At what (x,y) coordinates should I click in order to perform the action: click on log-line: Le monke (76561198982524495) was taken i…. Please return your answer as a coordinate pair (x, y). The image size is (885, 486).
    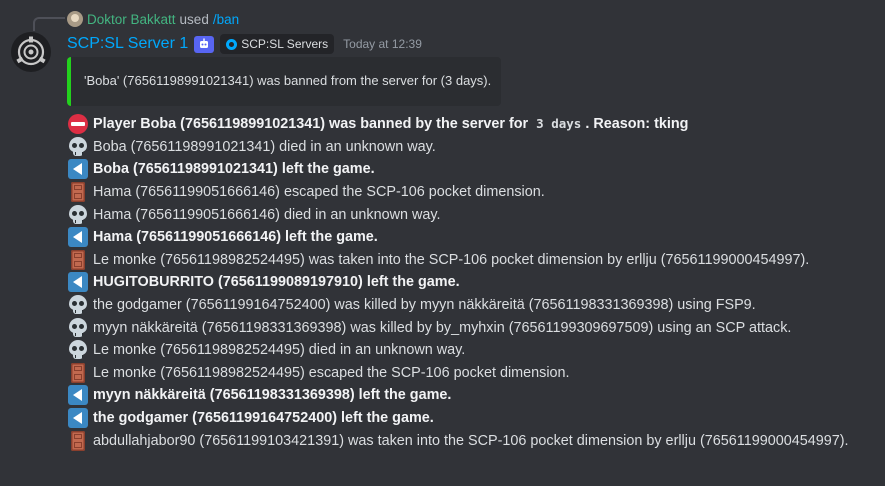
    Looking at the image, I should click on (474, 260).